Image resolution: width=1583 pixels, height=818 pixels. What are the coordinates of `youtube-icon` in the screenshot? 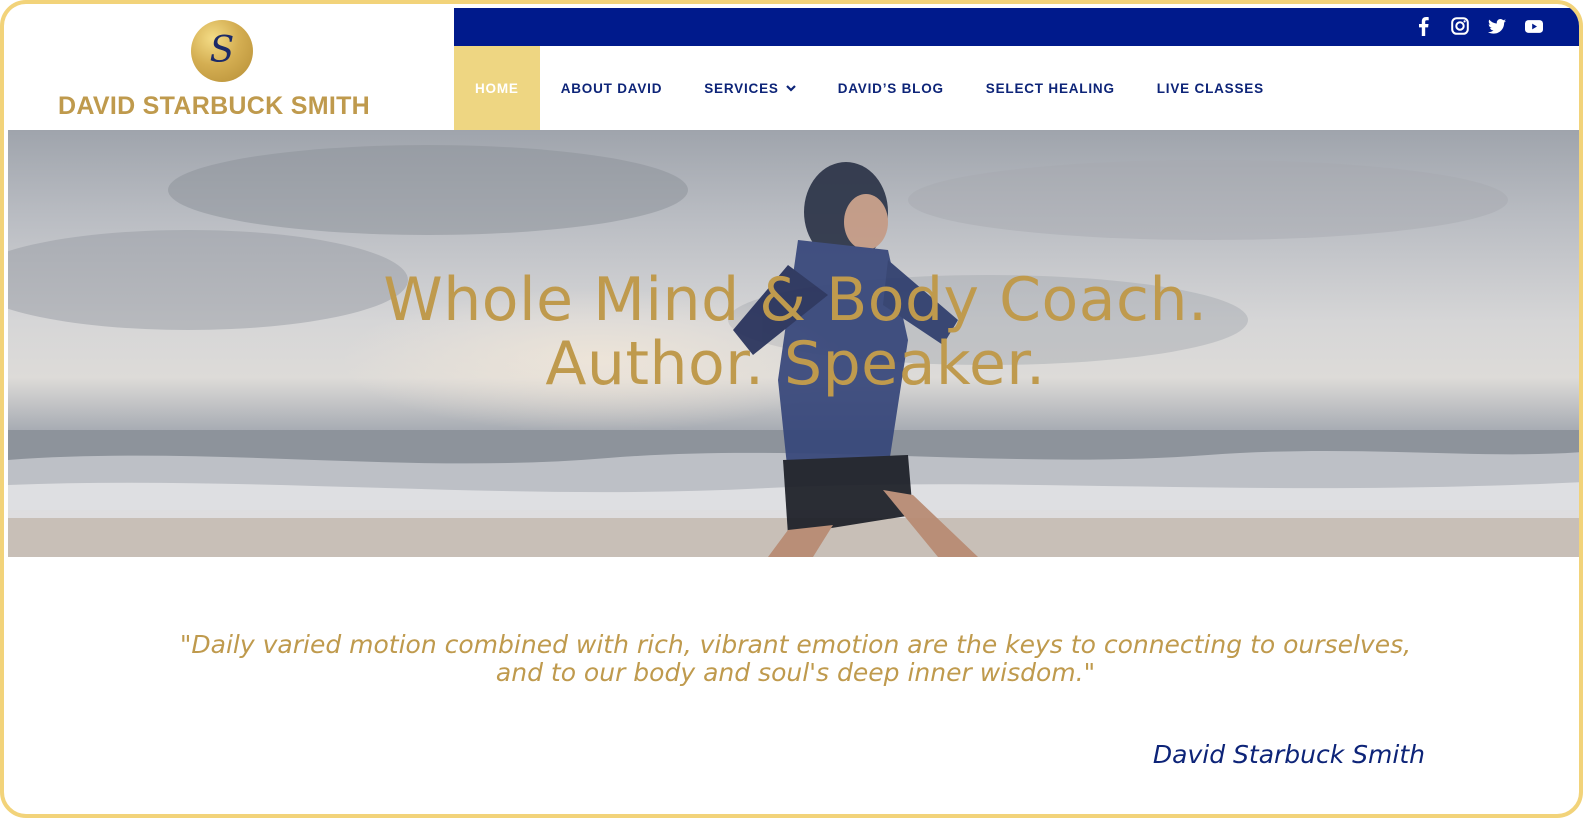 It's located at (1534, 26).